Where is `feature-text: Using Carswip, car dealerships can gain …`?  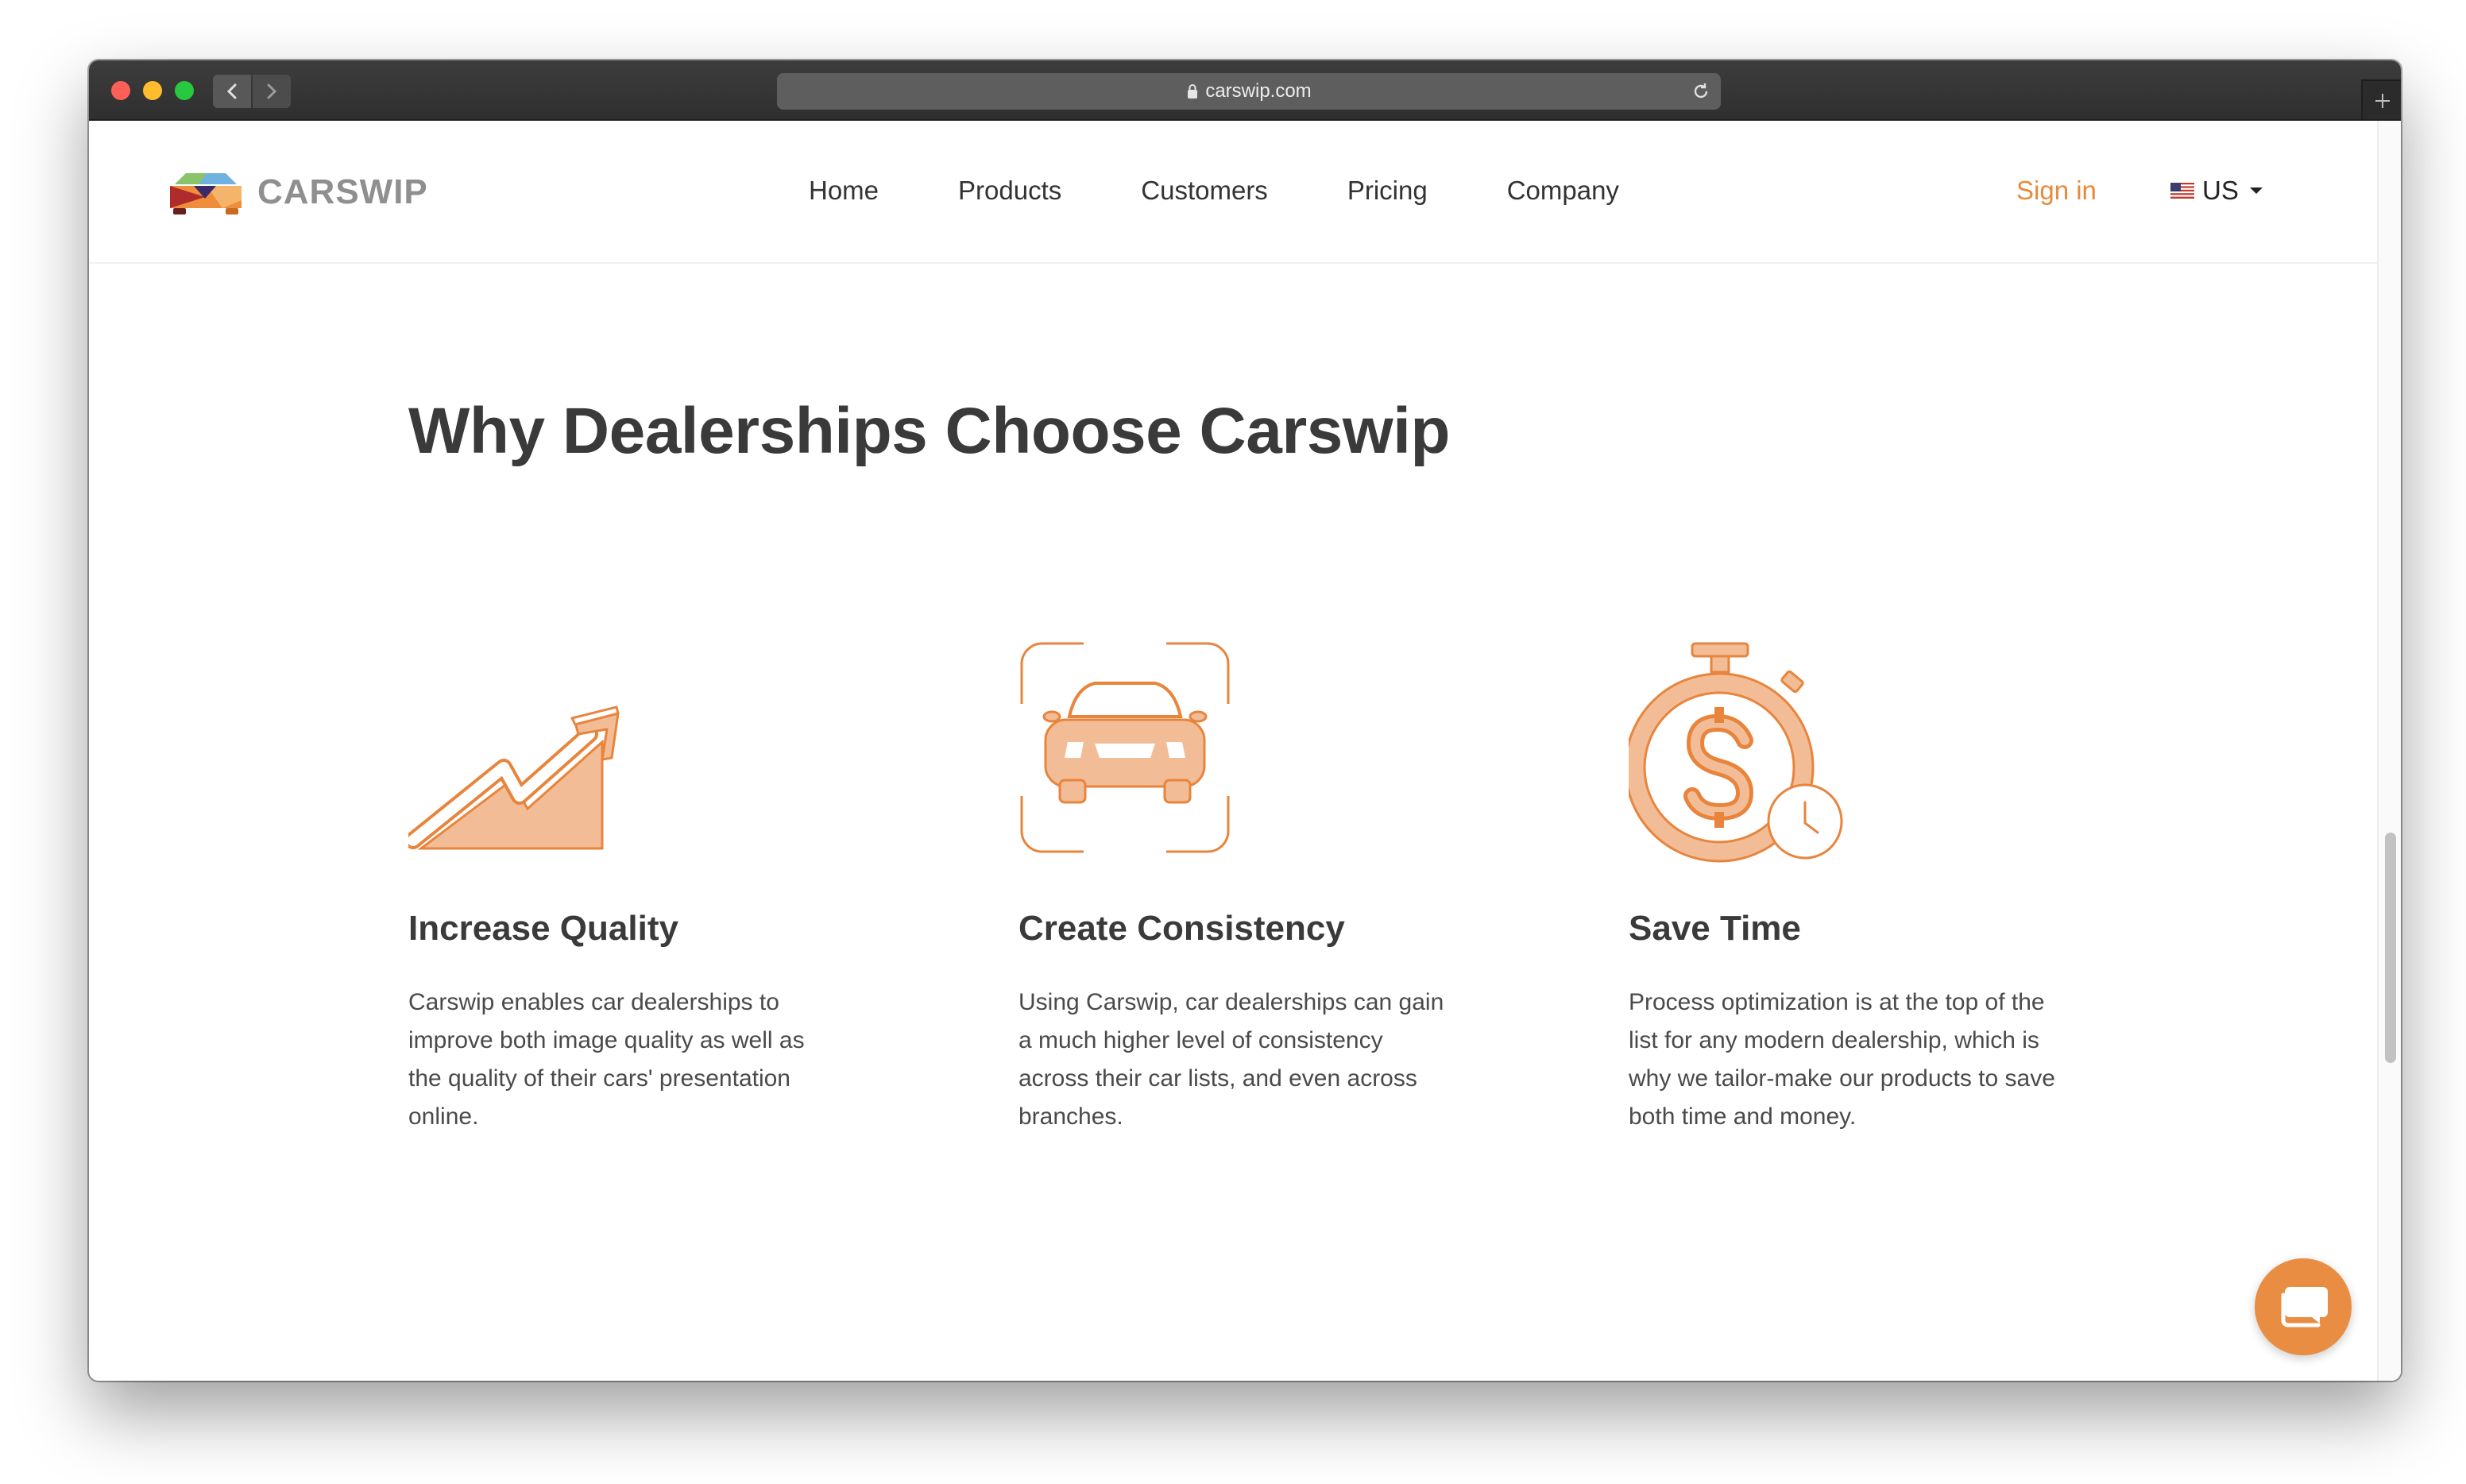
feature-text: Using Carswip, car dealerships can gain … is located at coordinates (1231, 1060).